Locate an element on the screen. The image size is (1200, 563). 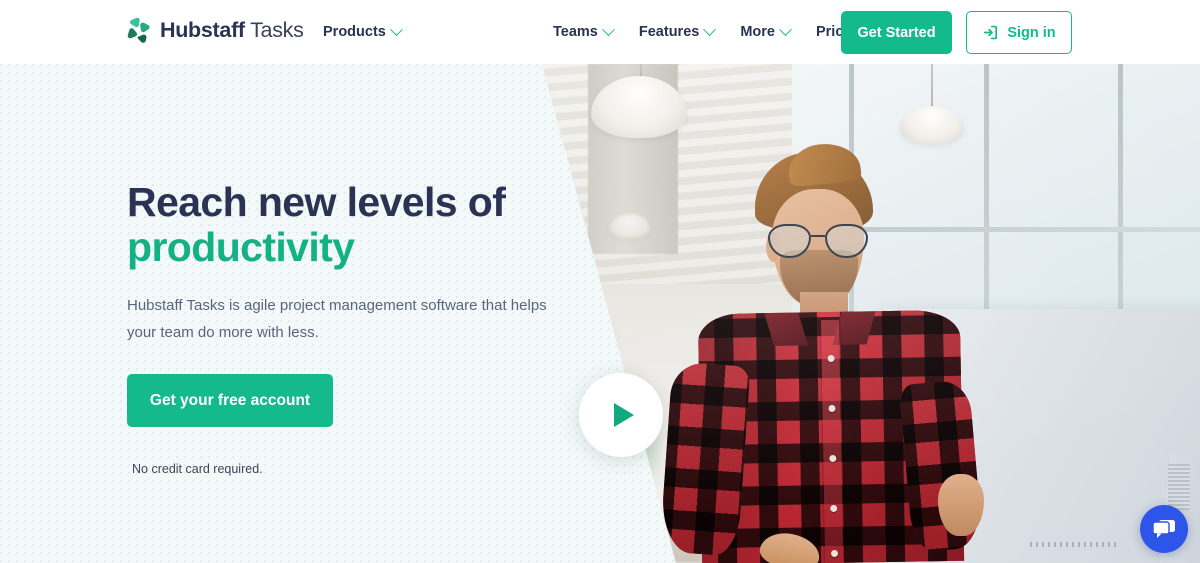
get-free-account-label: Get your free account is located at coordinates (230, 400).